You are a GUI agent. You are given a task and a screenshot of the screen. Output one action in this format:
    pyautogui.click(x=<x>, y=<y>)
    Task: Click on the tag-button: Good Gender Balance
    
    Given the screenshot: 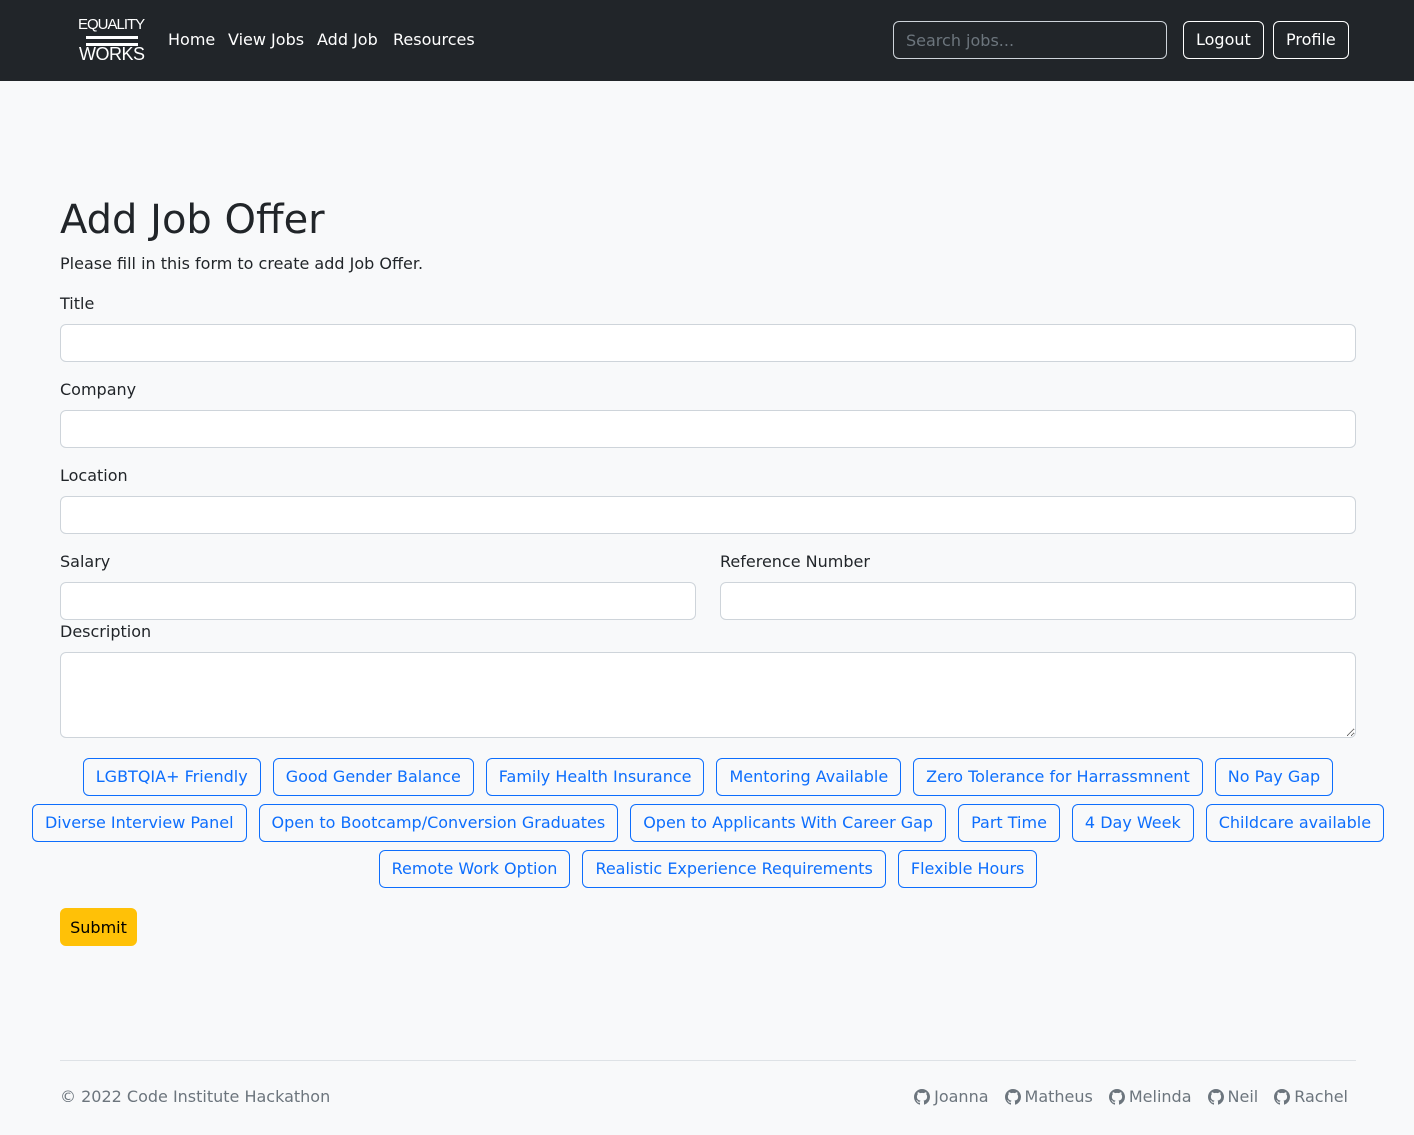 What is the action you would take?
    pyautogui.click(x=373, y=777)
    